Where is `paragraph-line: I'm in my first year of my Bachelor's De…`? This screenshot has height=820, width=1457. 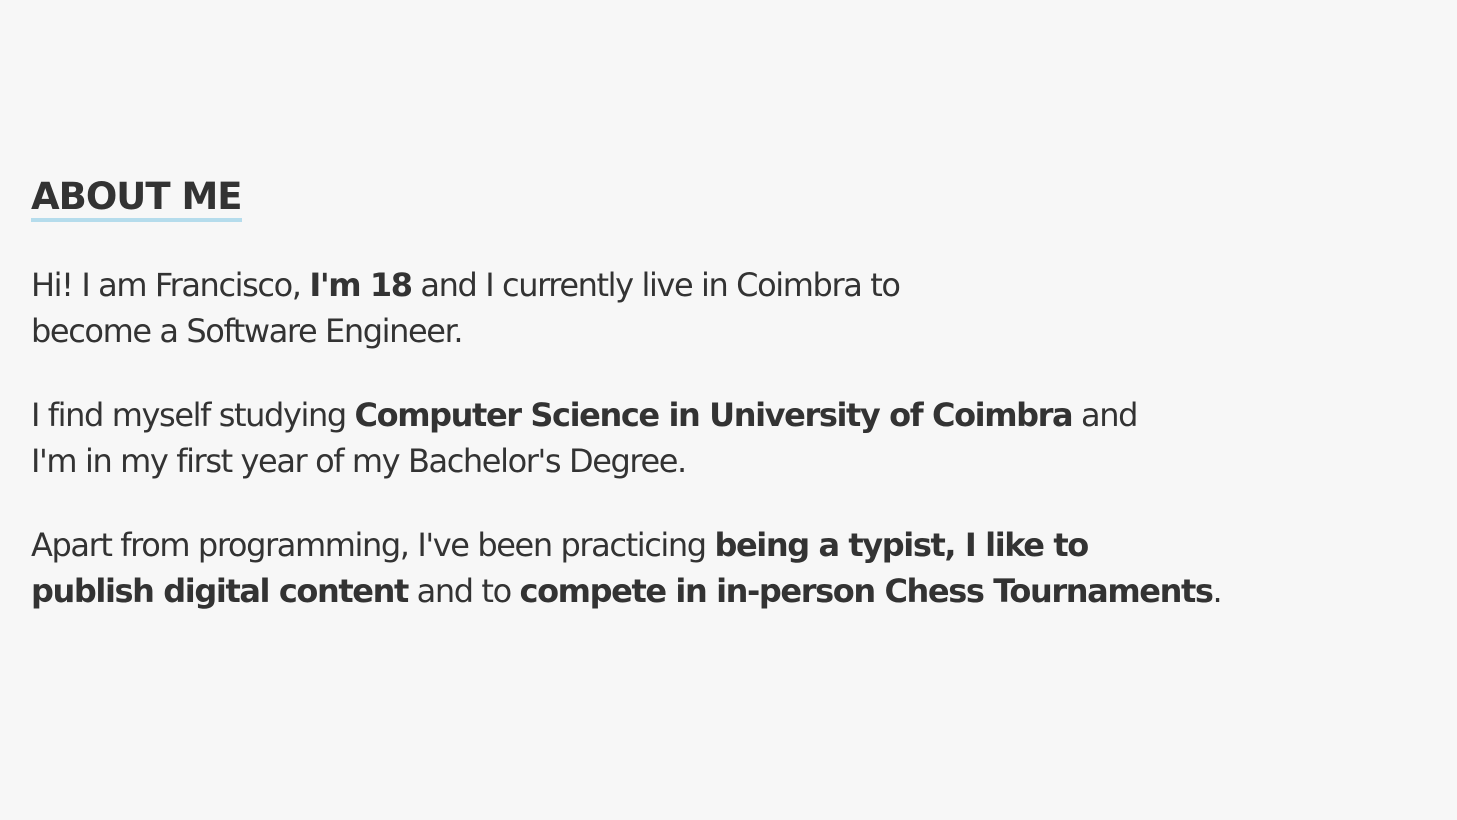 paragraph-line: I'm in my first year of my Bachelor's De… is located at coordinates (721, 461).